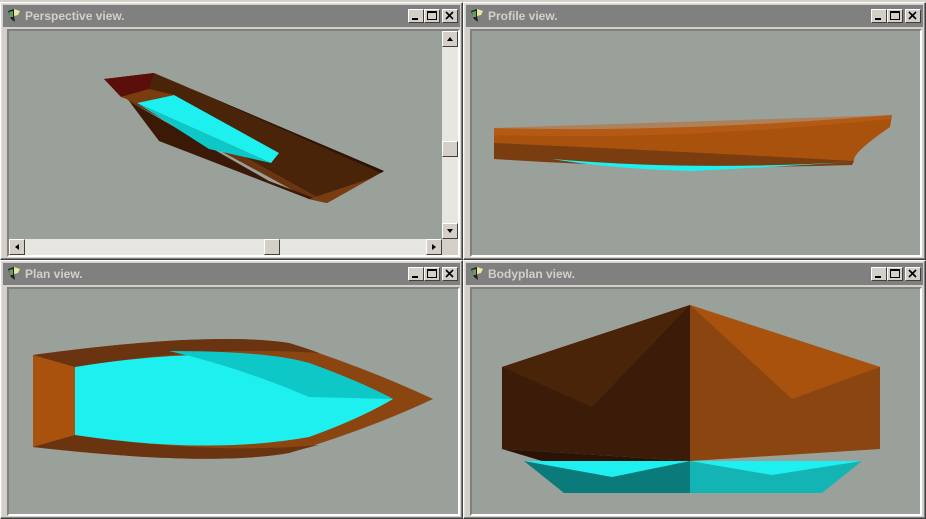  What do you see at coordinates (231, 274) in the screenshot?
I see `plan-titlebar: Plan view.` at bounding box center [231, 274].